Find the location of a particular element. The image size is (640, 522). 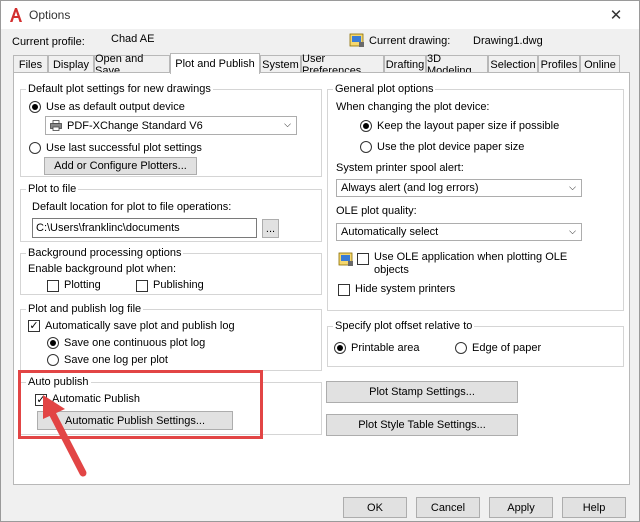

title-bar: Options ✕ is located at coordinates (320, 15).